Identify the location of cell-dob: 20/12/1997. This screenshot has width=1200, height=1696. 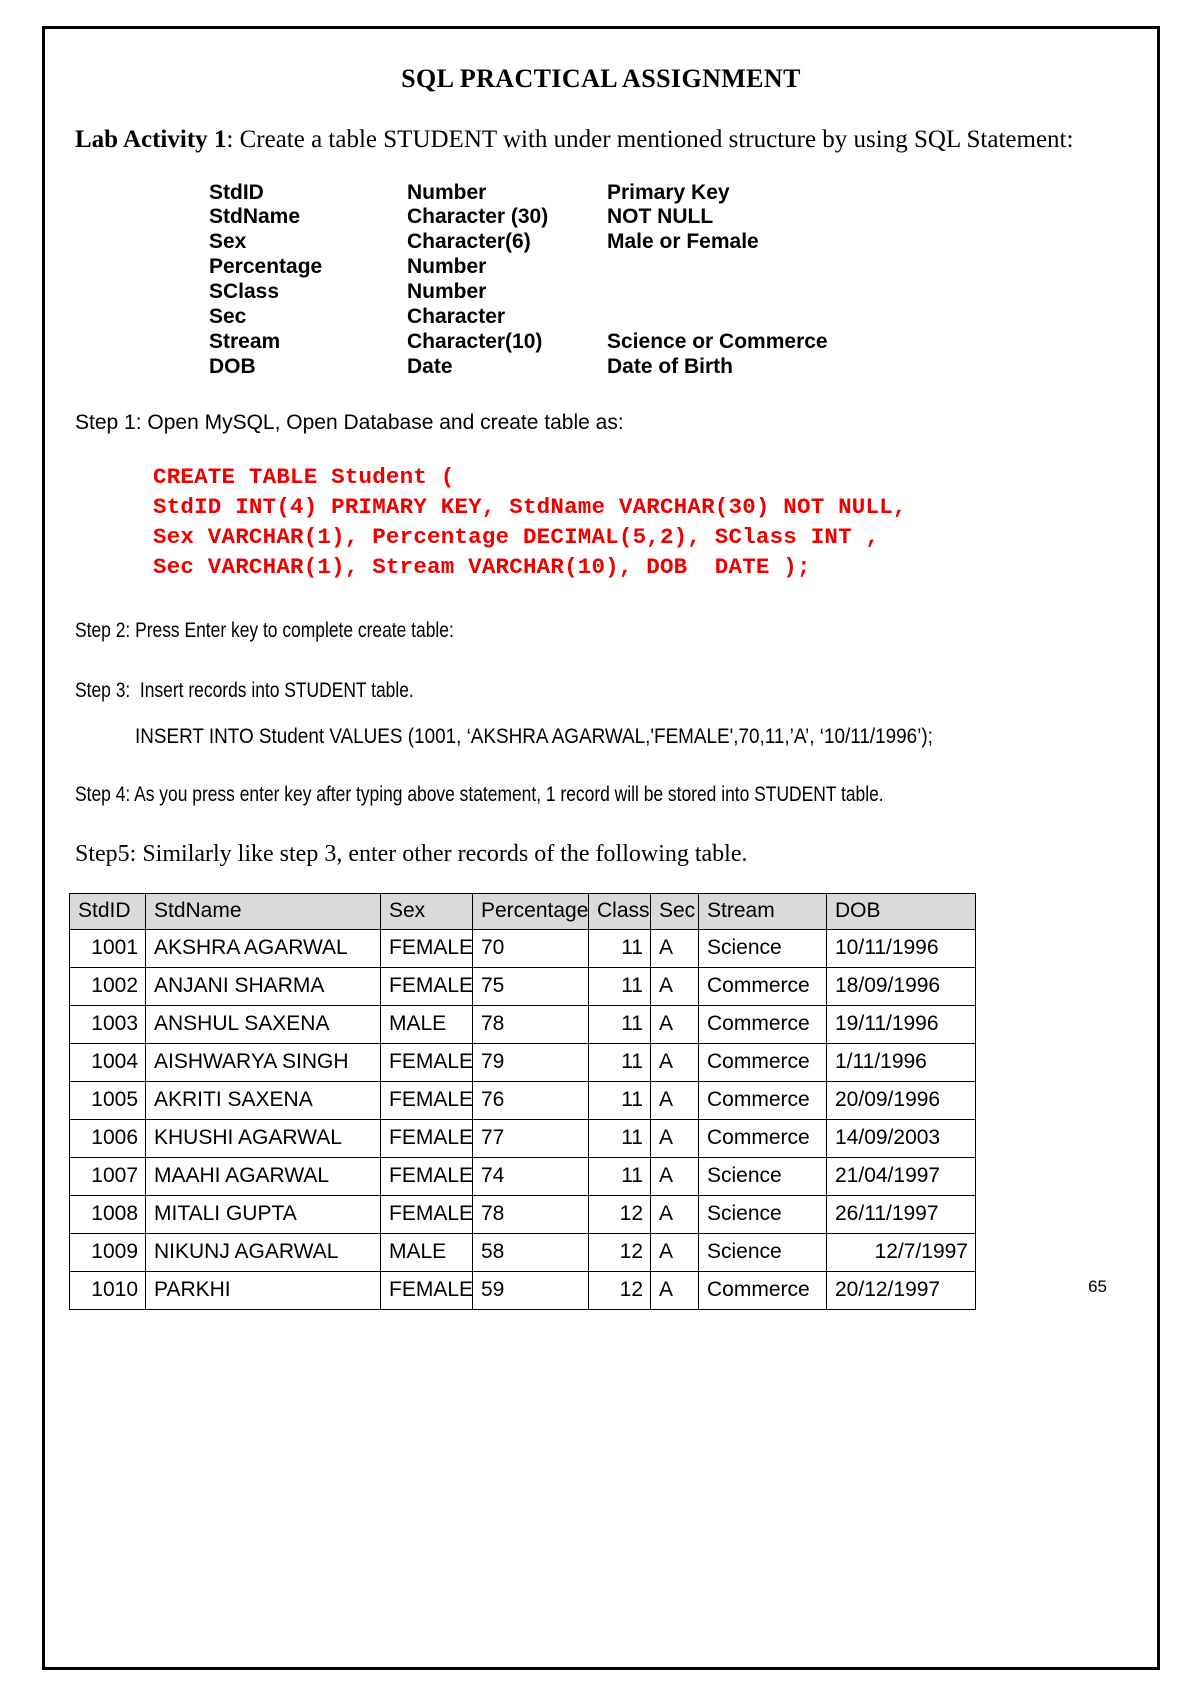
(901, 1291).